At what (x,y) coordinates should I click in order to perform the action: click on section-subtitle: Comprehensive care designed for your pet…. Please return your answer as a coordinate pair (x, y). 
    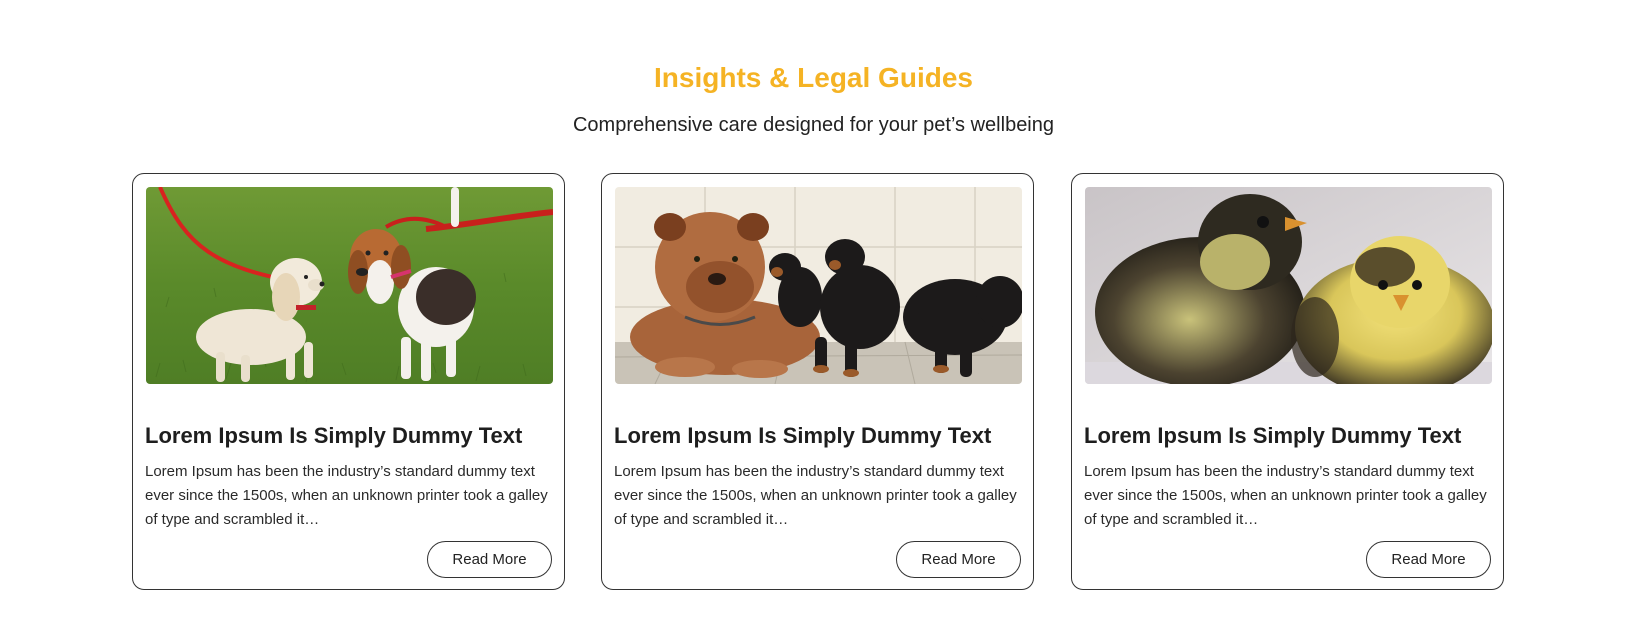
    Looking at the image, I should click on (813, 125).